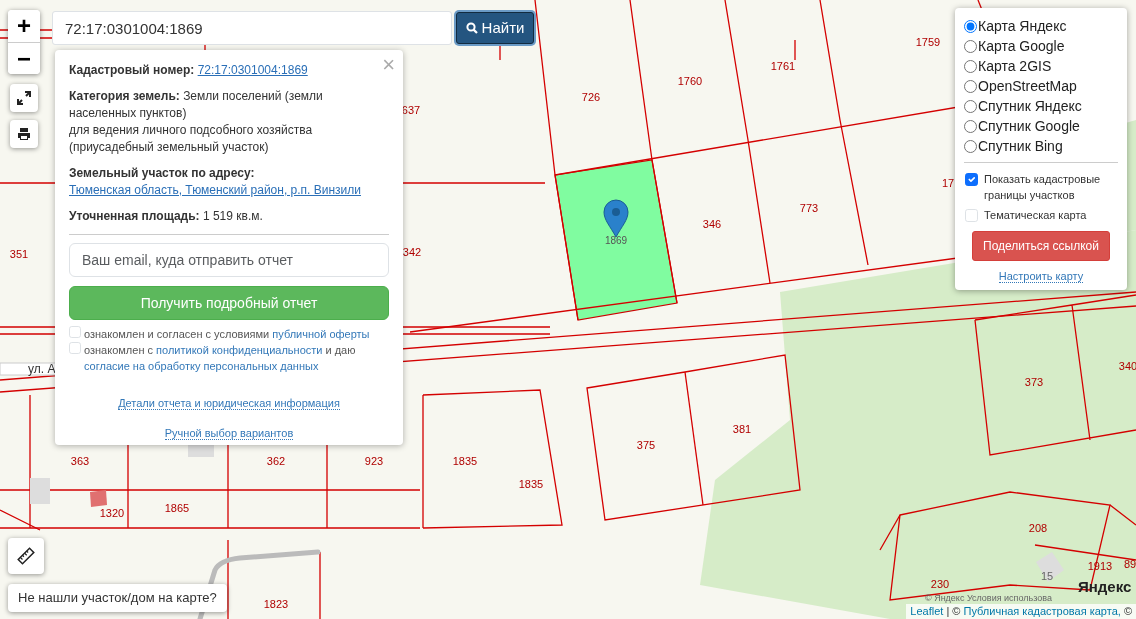 The width and height of the screenshot is (1136, 619). I want to click on parcel-number: 381, so click(742, 429).